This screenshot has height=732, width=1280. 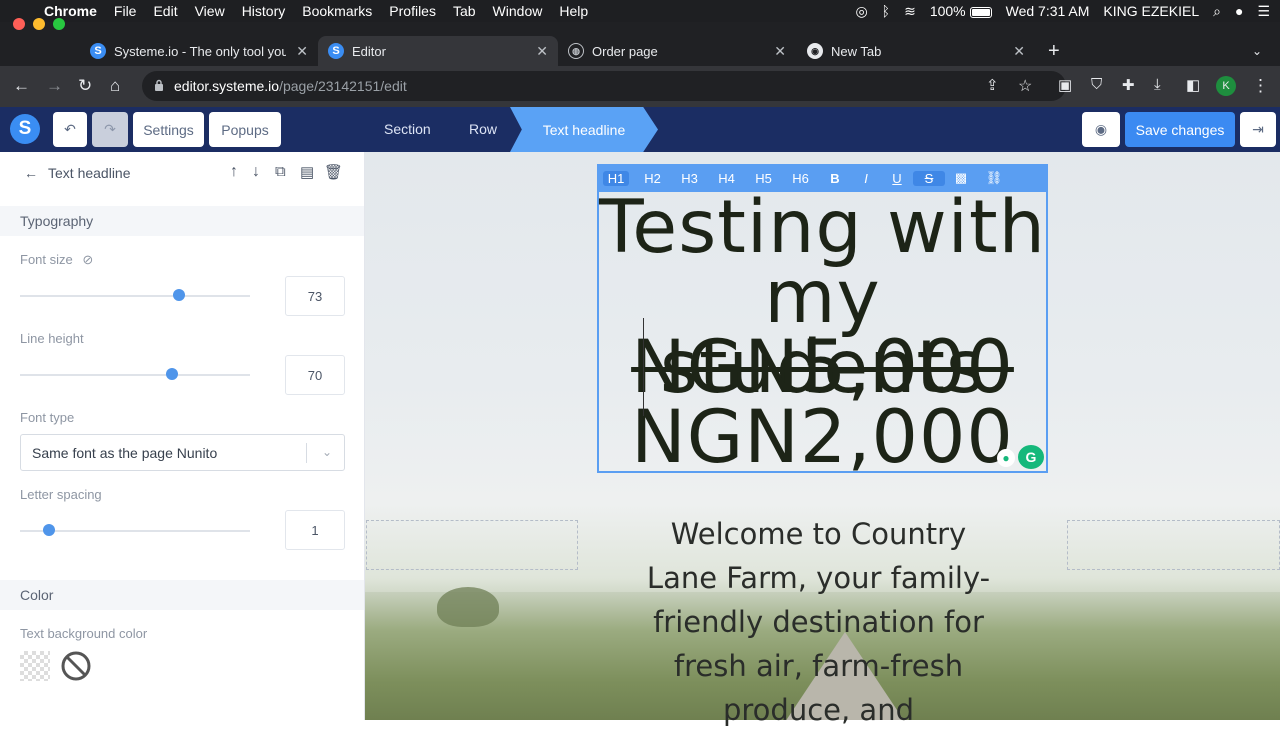 I want to click on exit-editor-icon: ⇥, so click(x=1258, y=129).